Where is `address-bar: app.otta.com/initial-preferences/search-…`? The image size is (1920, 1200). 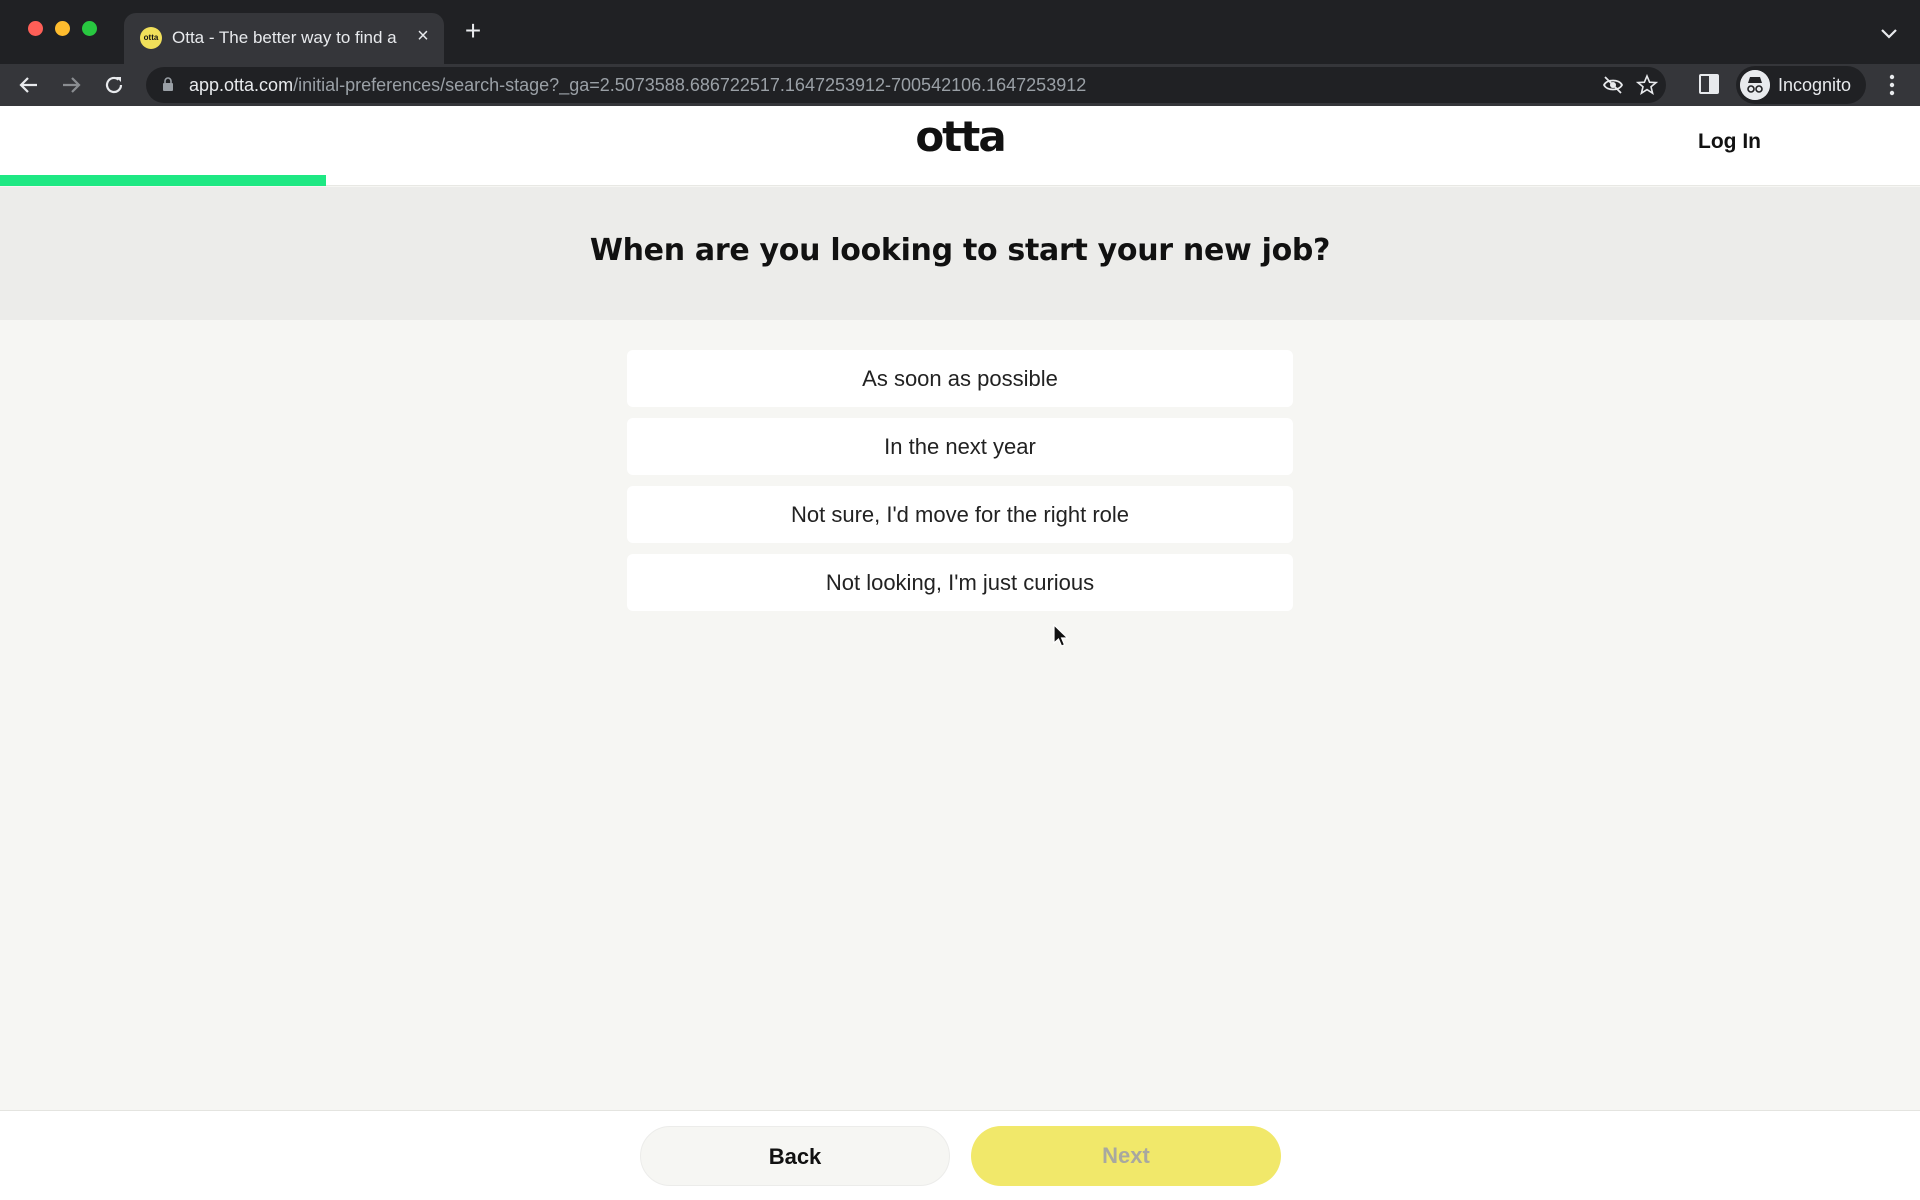 address-bar: app.otta.com/initial-preferences/search-… is located at coordinates (906, 85).